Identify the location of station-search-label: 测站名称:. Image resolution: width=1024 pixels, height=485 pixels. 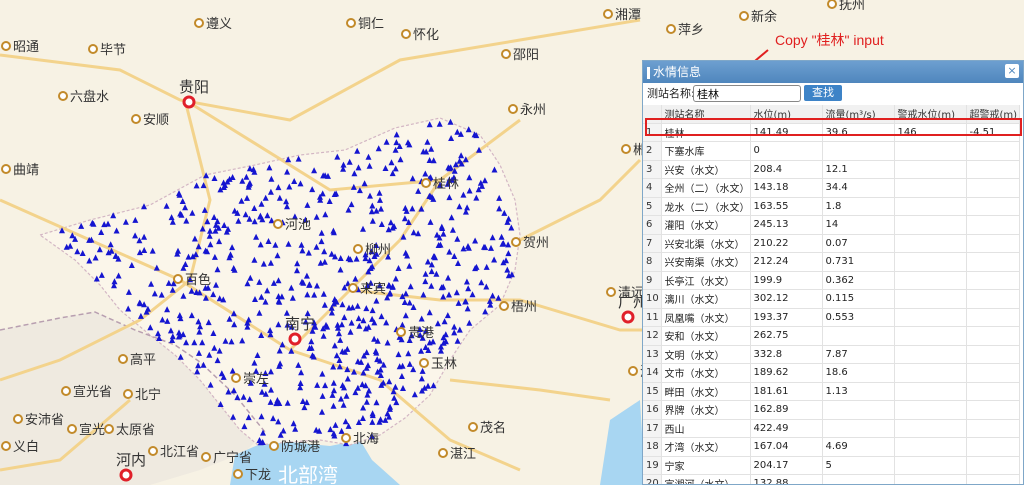
(671, 93).